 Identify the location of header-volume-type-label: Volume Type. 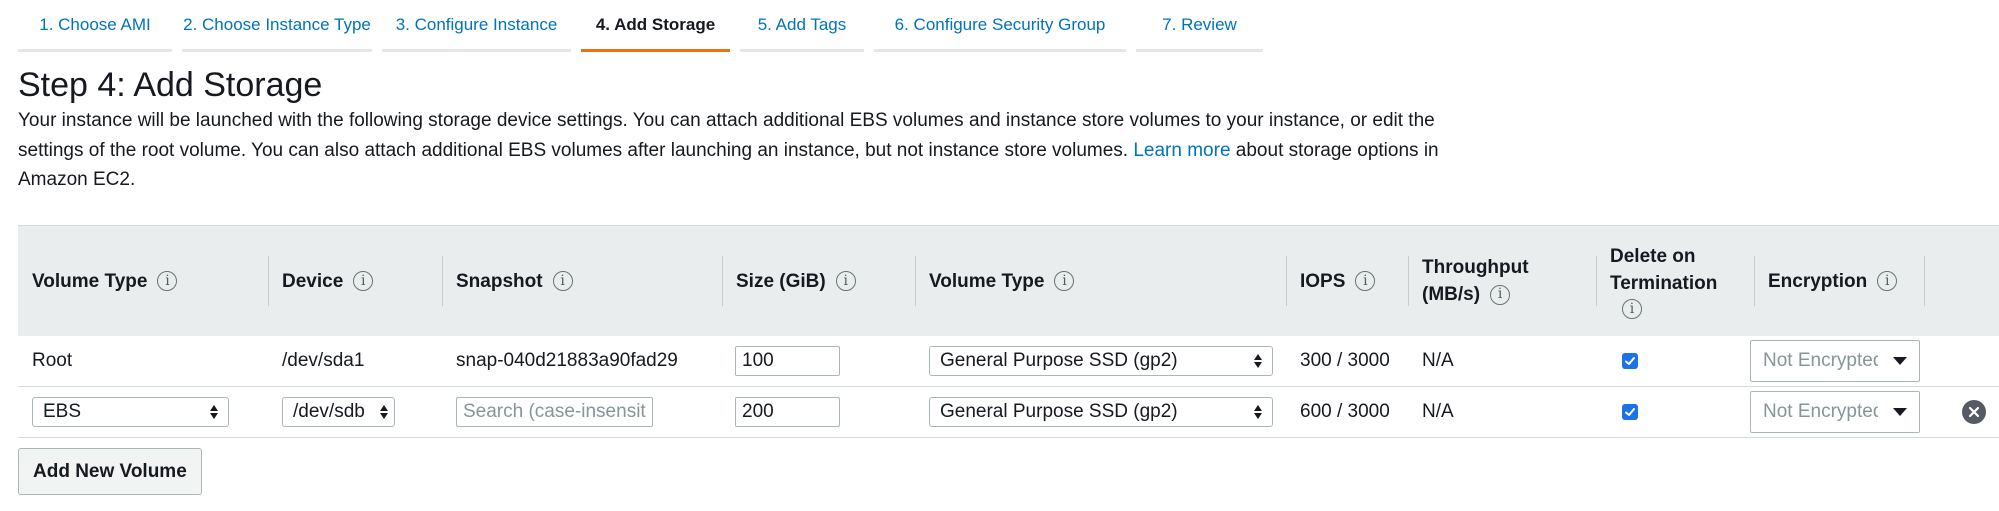
(90, 281).